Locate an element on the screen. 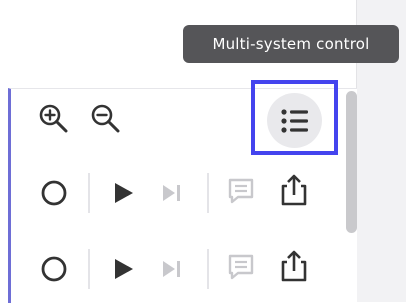 This screenshot has height=303, width=406. zoom-out-icon is located at coordinates (106, 119).